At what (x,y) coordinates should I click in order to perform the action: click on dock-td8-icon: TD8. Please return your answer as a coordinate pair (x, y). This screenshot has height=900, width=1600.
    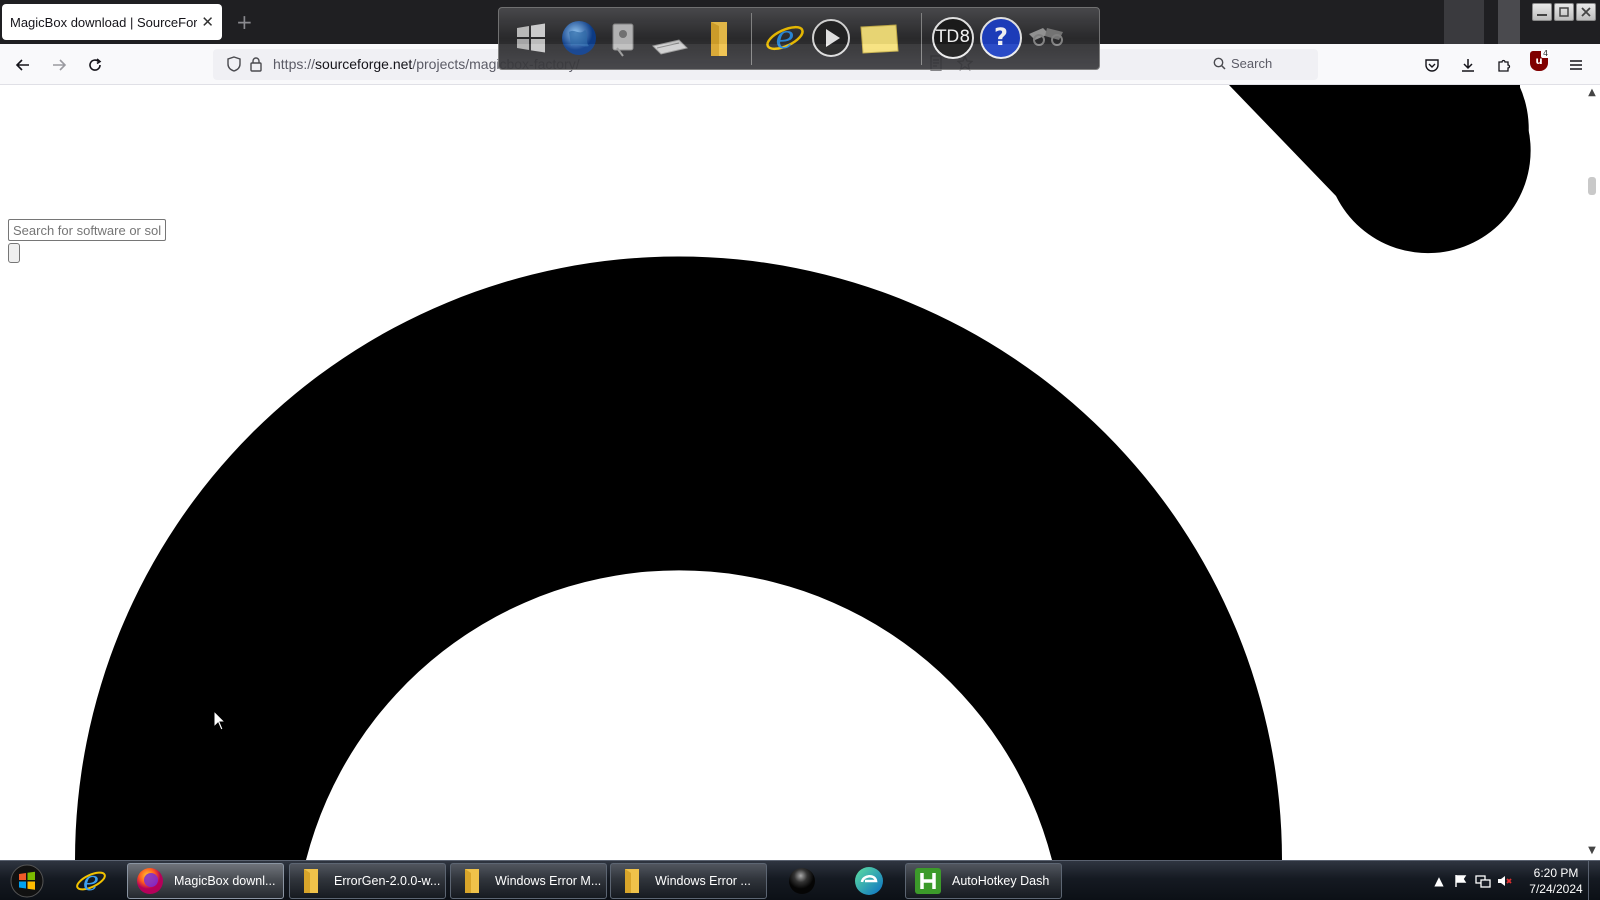
    Looking at the image, I should click on (953, 38).